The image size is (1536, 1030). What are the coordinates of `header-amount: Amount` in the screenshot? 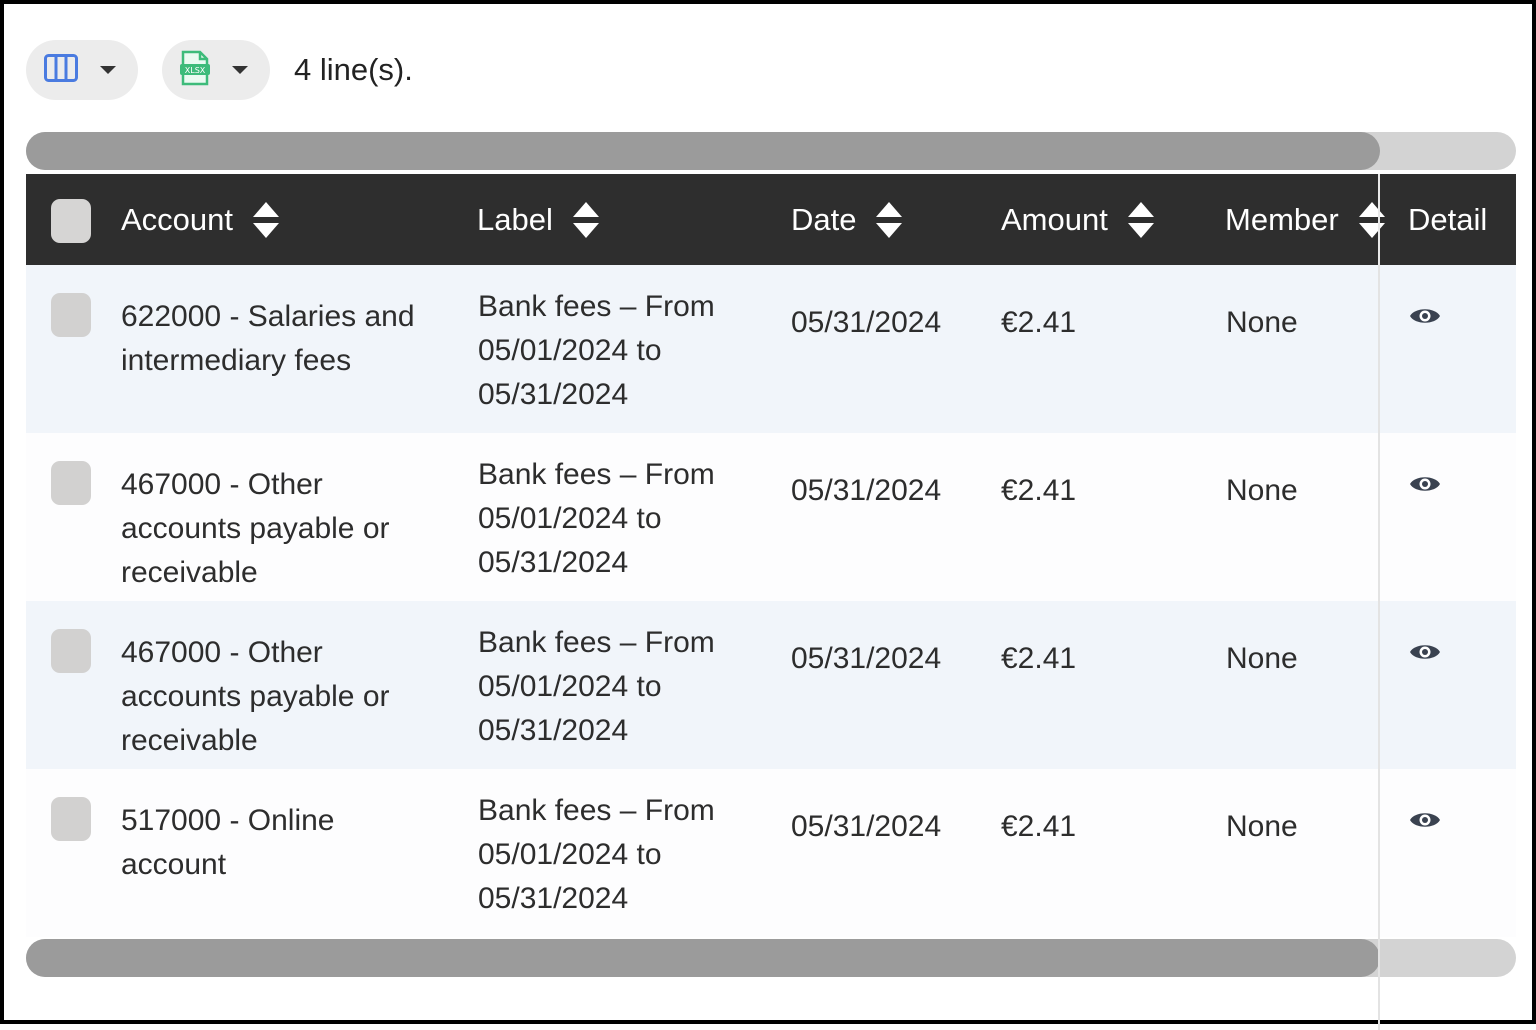 It's located at (1077, 219).